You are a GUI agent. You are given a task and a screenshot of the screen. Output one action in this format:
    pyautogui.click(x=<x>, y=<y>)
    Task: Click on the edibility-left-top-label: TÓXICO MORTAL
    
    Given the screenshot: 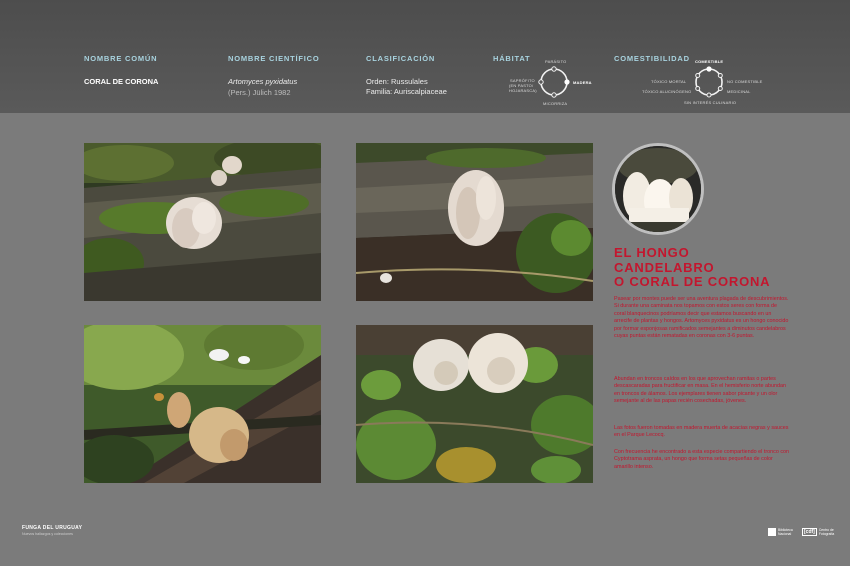 What is the action you would take?
    pyautogui.click(x=669, y=81)
    